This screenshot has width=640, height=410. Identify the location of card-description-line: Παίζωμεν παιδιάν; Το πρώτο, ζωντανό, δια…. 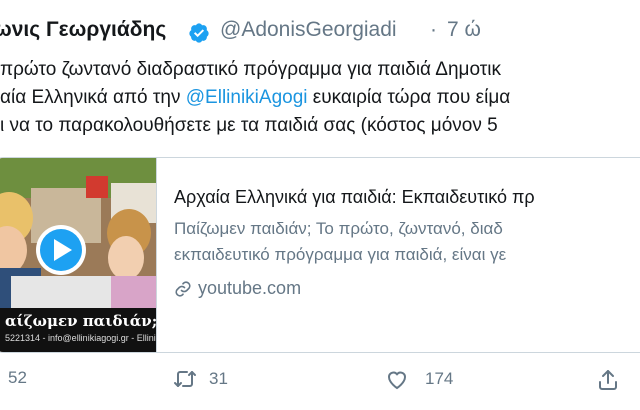
(338, 228).